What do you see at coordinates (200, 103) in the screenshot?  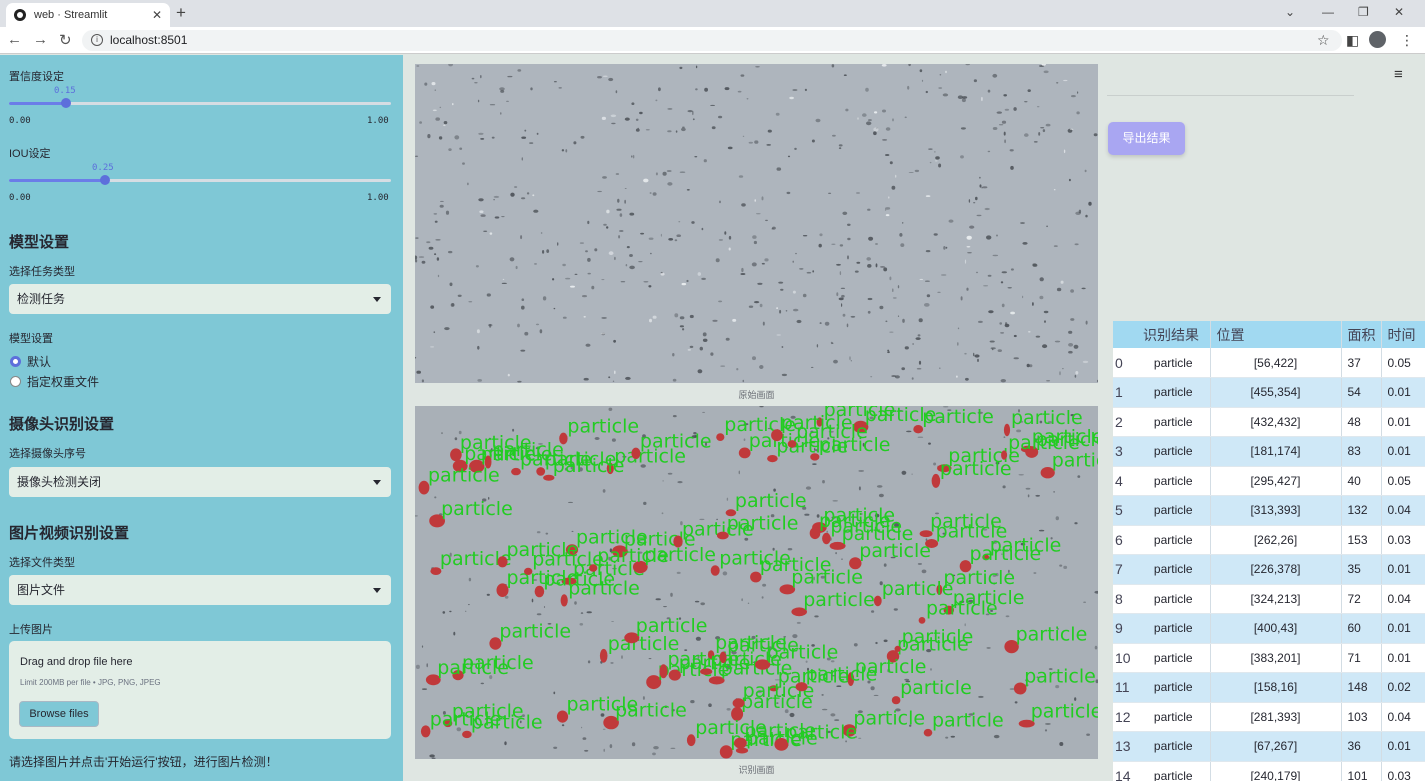 I see `confidence-slider` at bounding box center [200, 103].